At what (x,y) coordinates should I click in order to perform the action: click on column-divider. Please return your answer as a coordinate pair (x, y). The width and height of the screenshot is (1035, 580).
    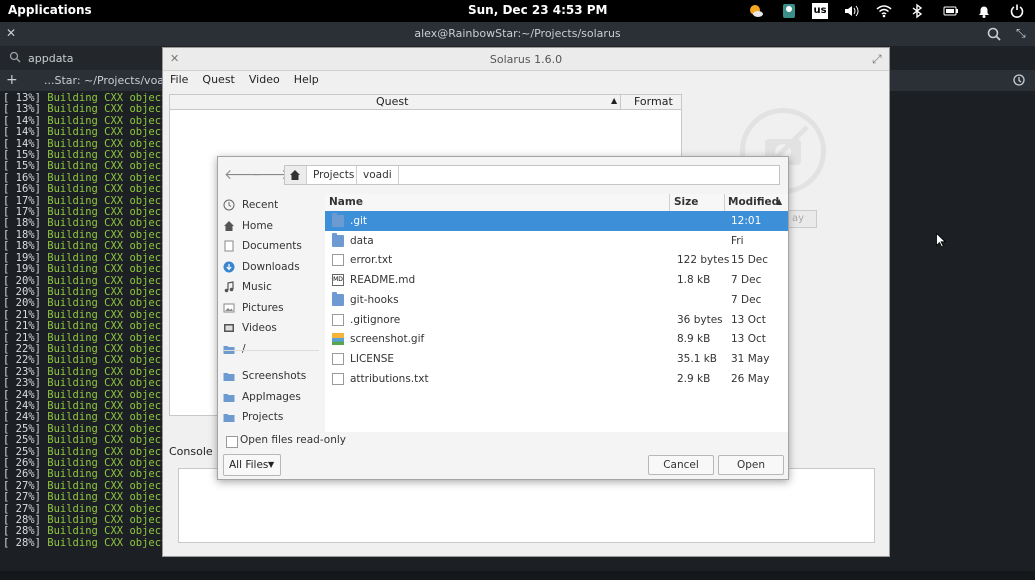
    Looking at the image, I should click on (724, 202).